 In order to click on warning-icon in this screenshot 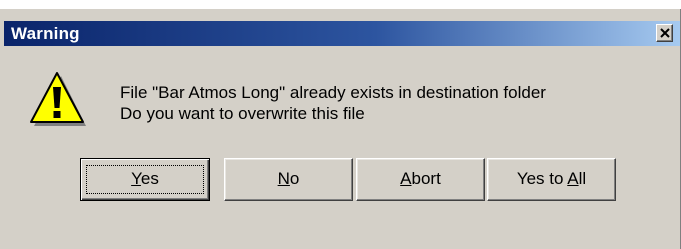, I will do `click(58, 99)`.